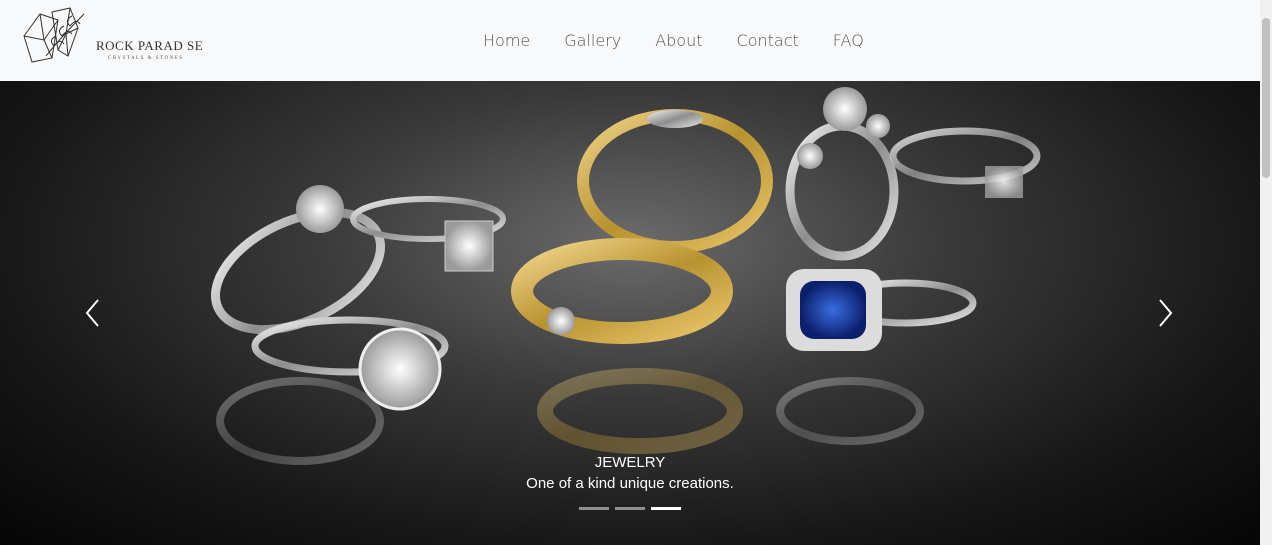 The height and width of the screenshot is (545, 1272). What do you see at coordinates (592, 40) in the screenshot?
I see `nav-gallery: Gallery` at bounding box center [592, 40].